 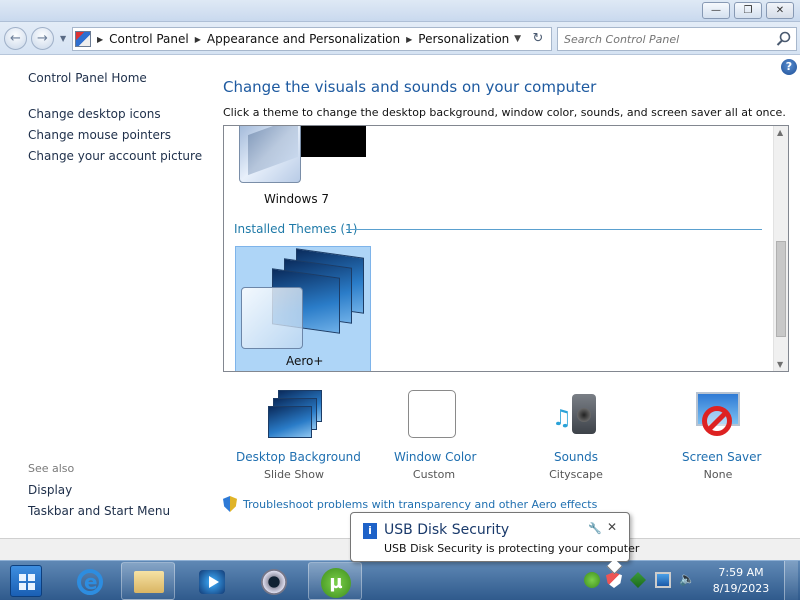 I want to click on taskbar-internet-explorer, so click(x=89, y=581).